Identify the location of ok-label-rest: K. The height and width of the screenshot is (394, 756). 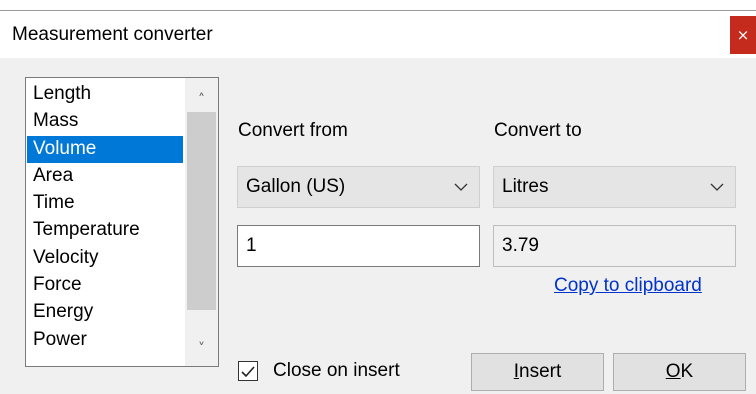
(687, 371).